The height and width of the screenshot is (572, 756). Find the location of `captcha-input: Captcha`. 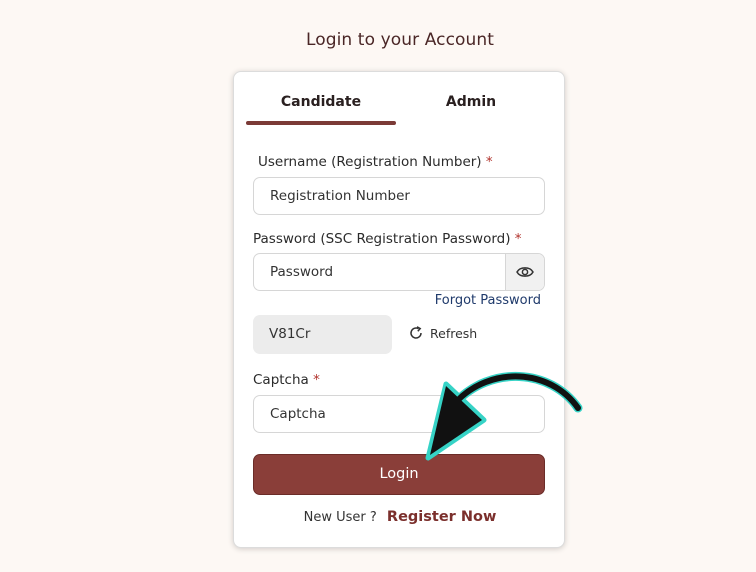

captcha-input: Captcha is located at coordinates (399, 414).